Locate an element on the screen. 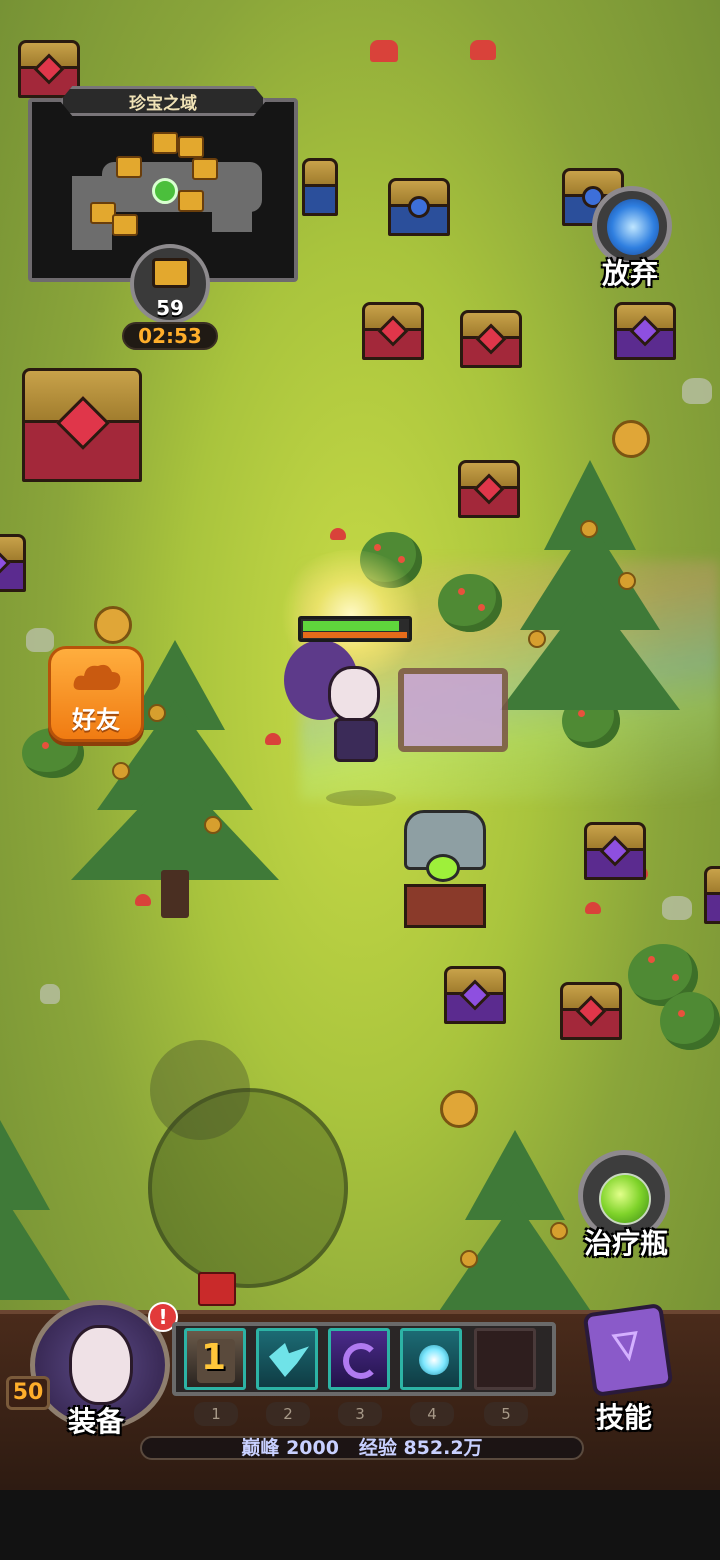 The image size is (720, 1560). peak-value: 2000 is located at coordinates (312, 1448).